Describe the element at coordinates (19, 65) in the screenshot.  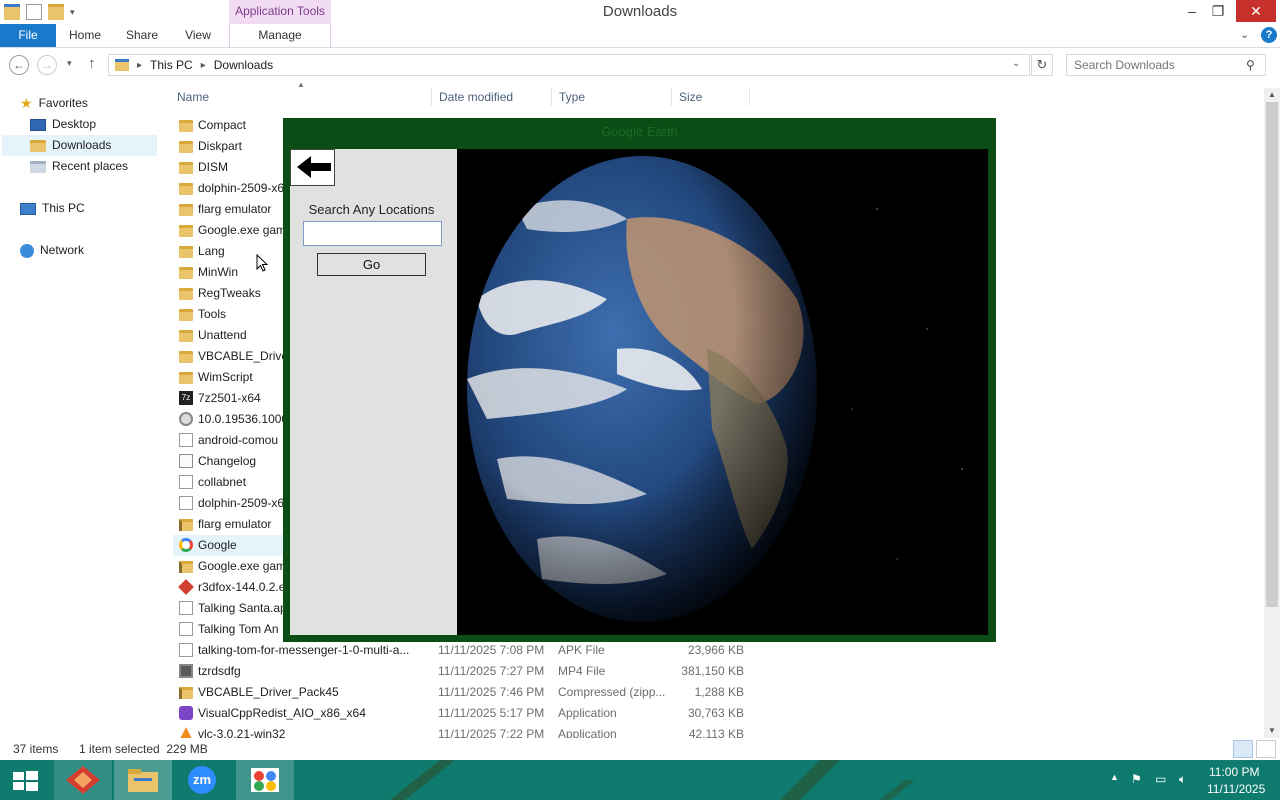
I see `back-button: ←` at that location.